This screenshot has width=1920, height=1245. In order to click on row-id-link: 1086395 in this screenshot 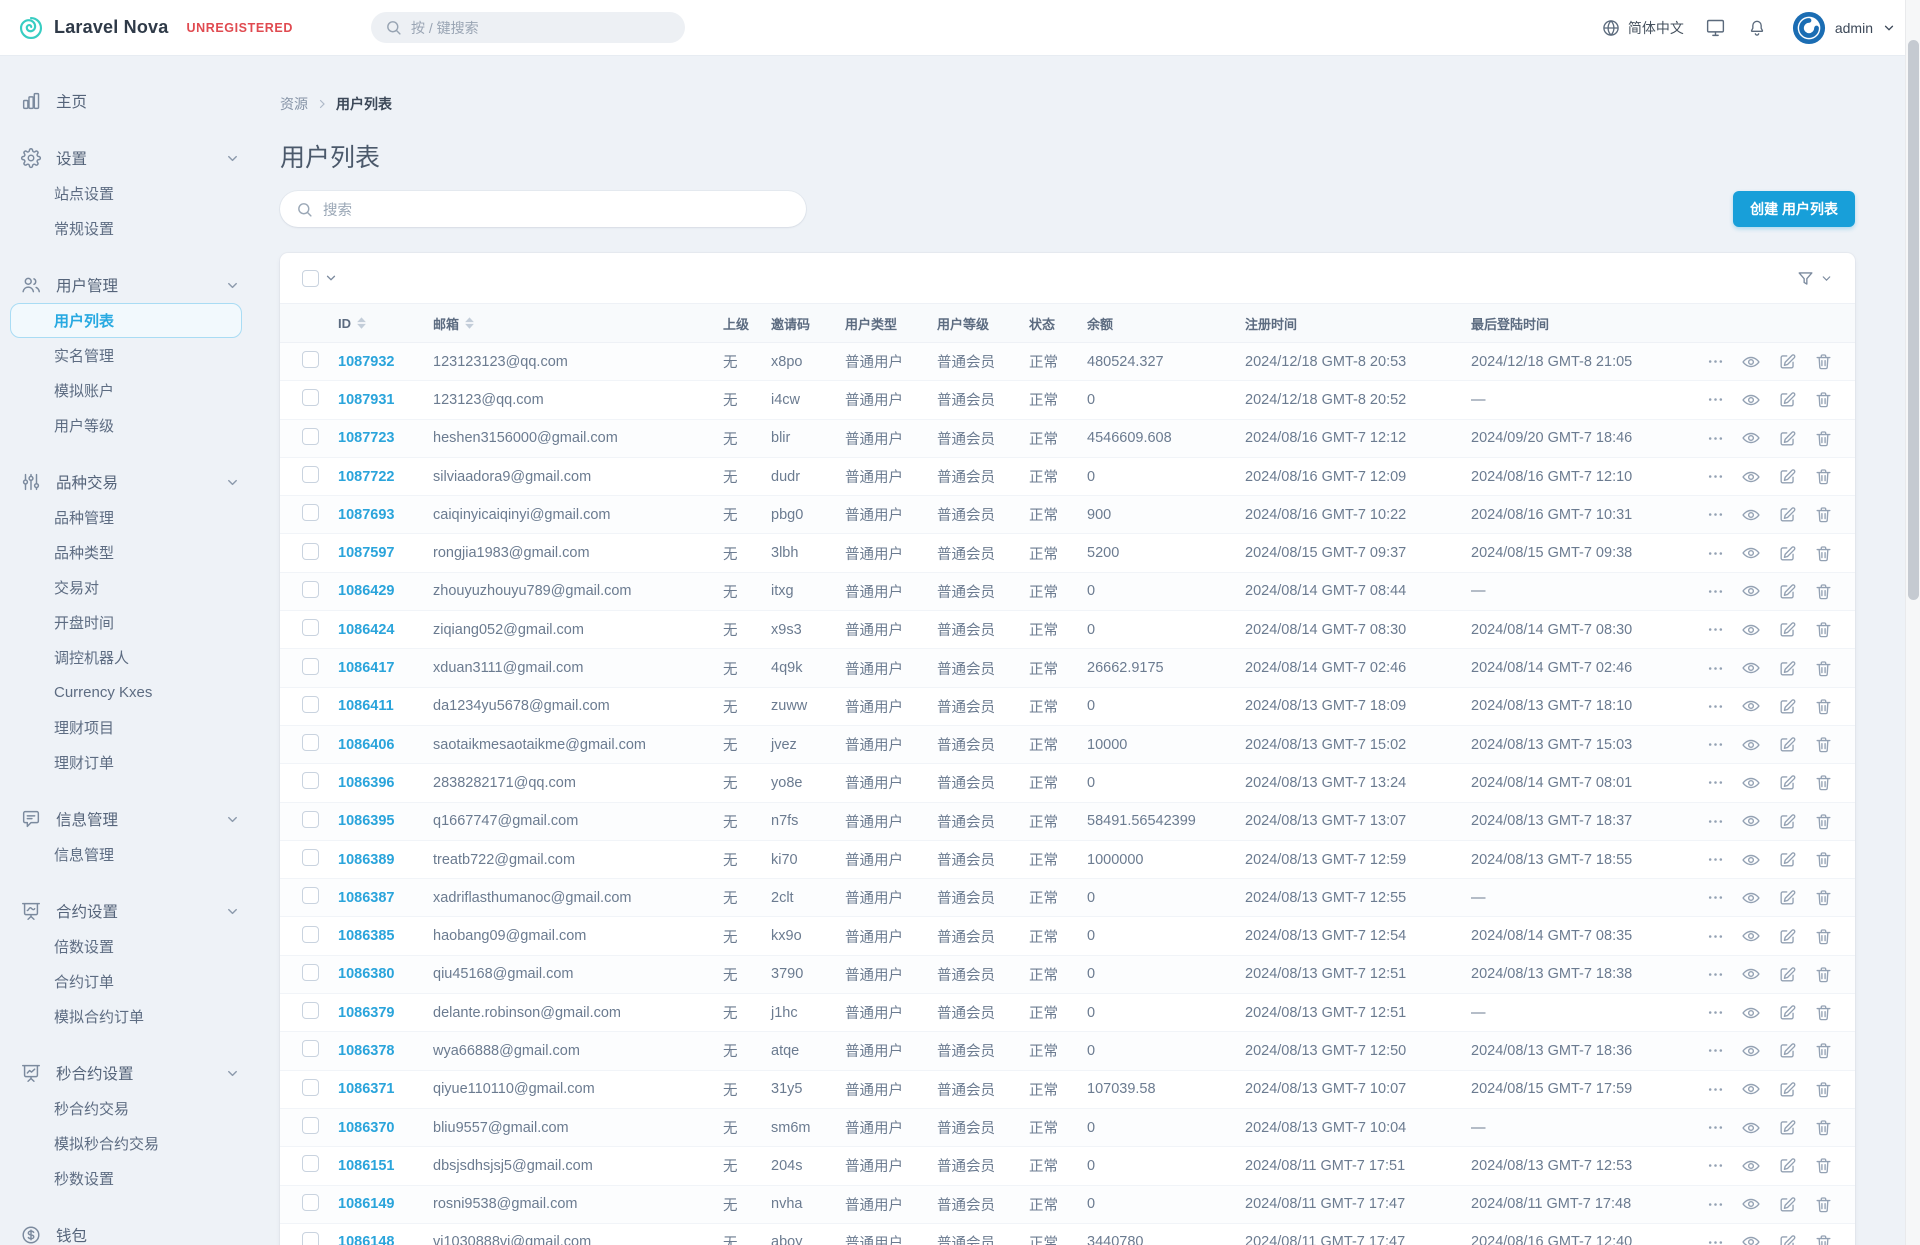, I will do `click(366, 821)`.